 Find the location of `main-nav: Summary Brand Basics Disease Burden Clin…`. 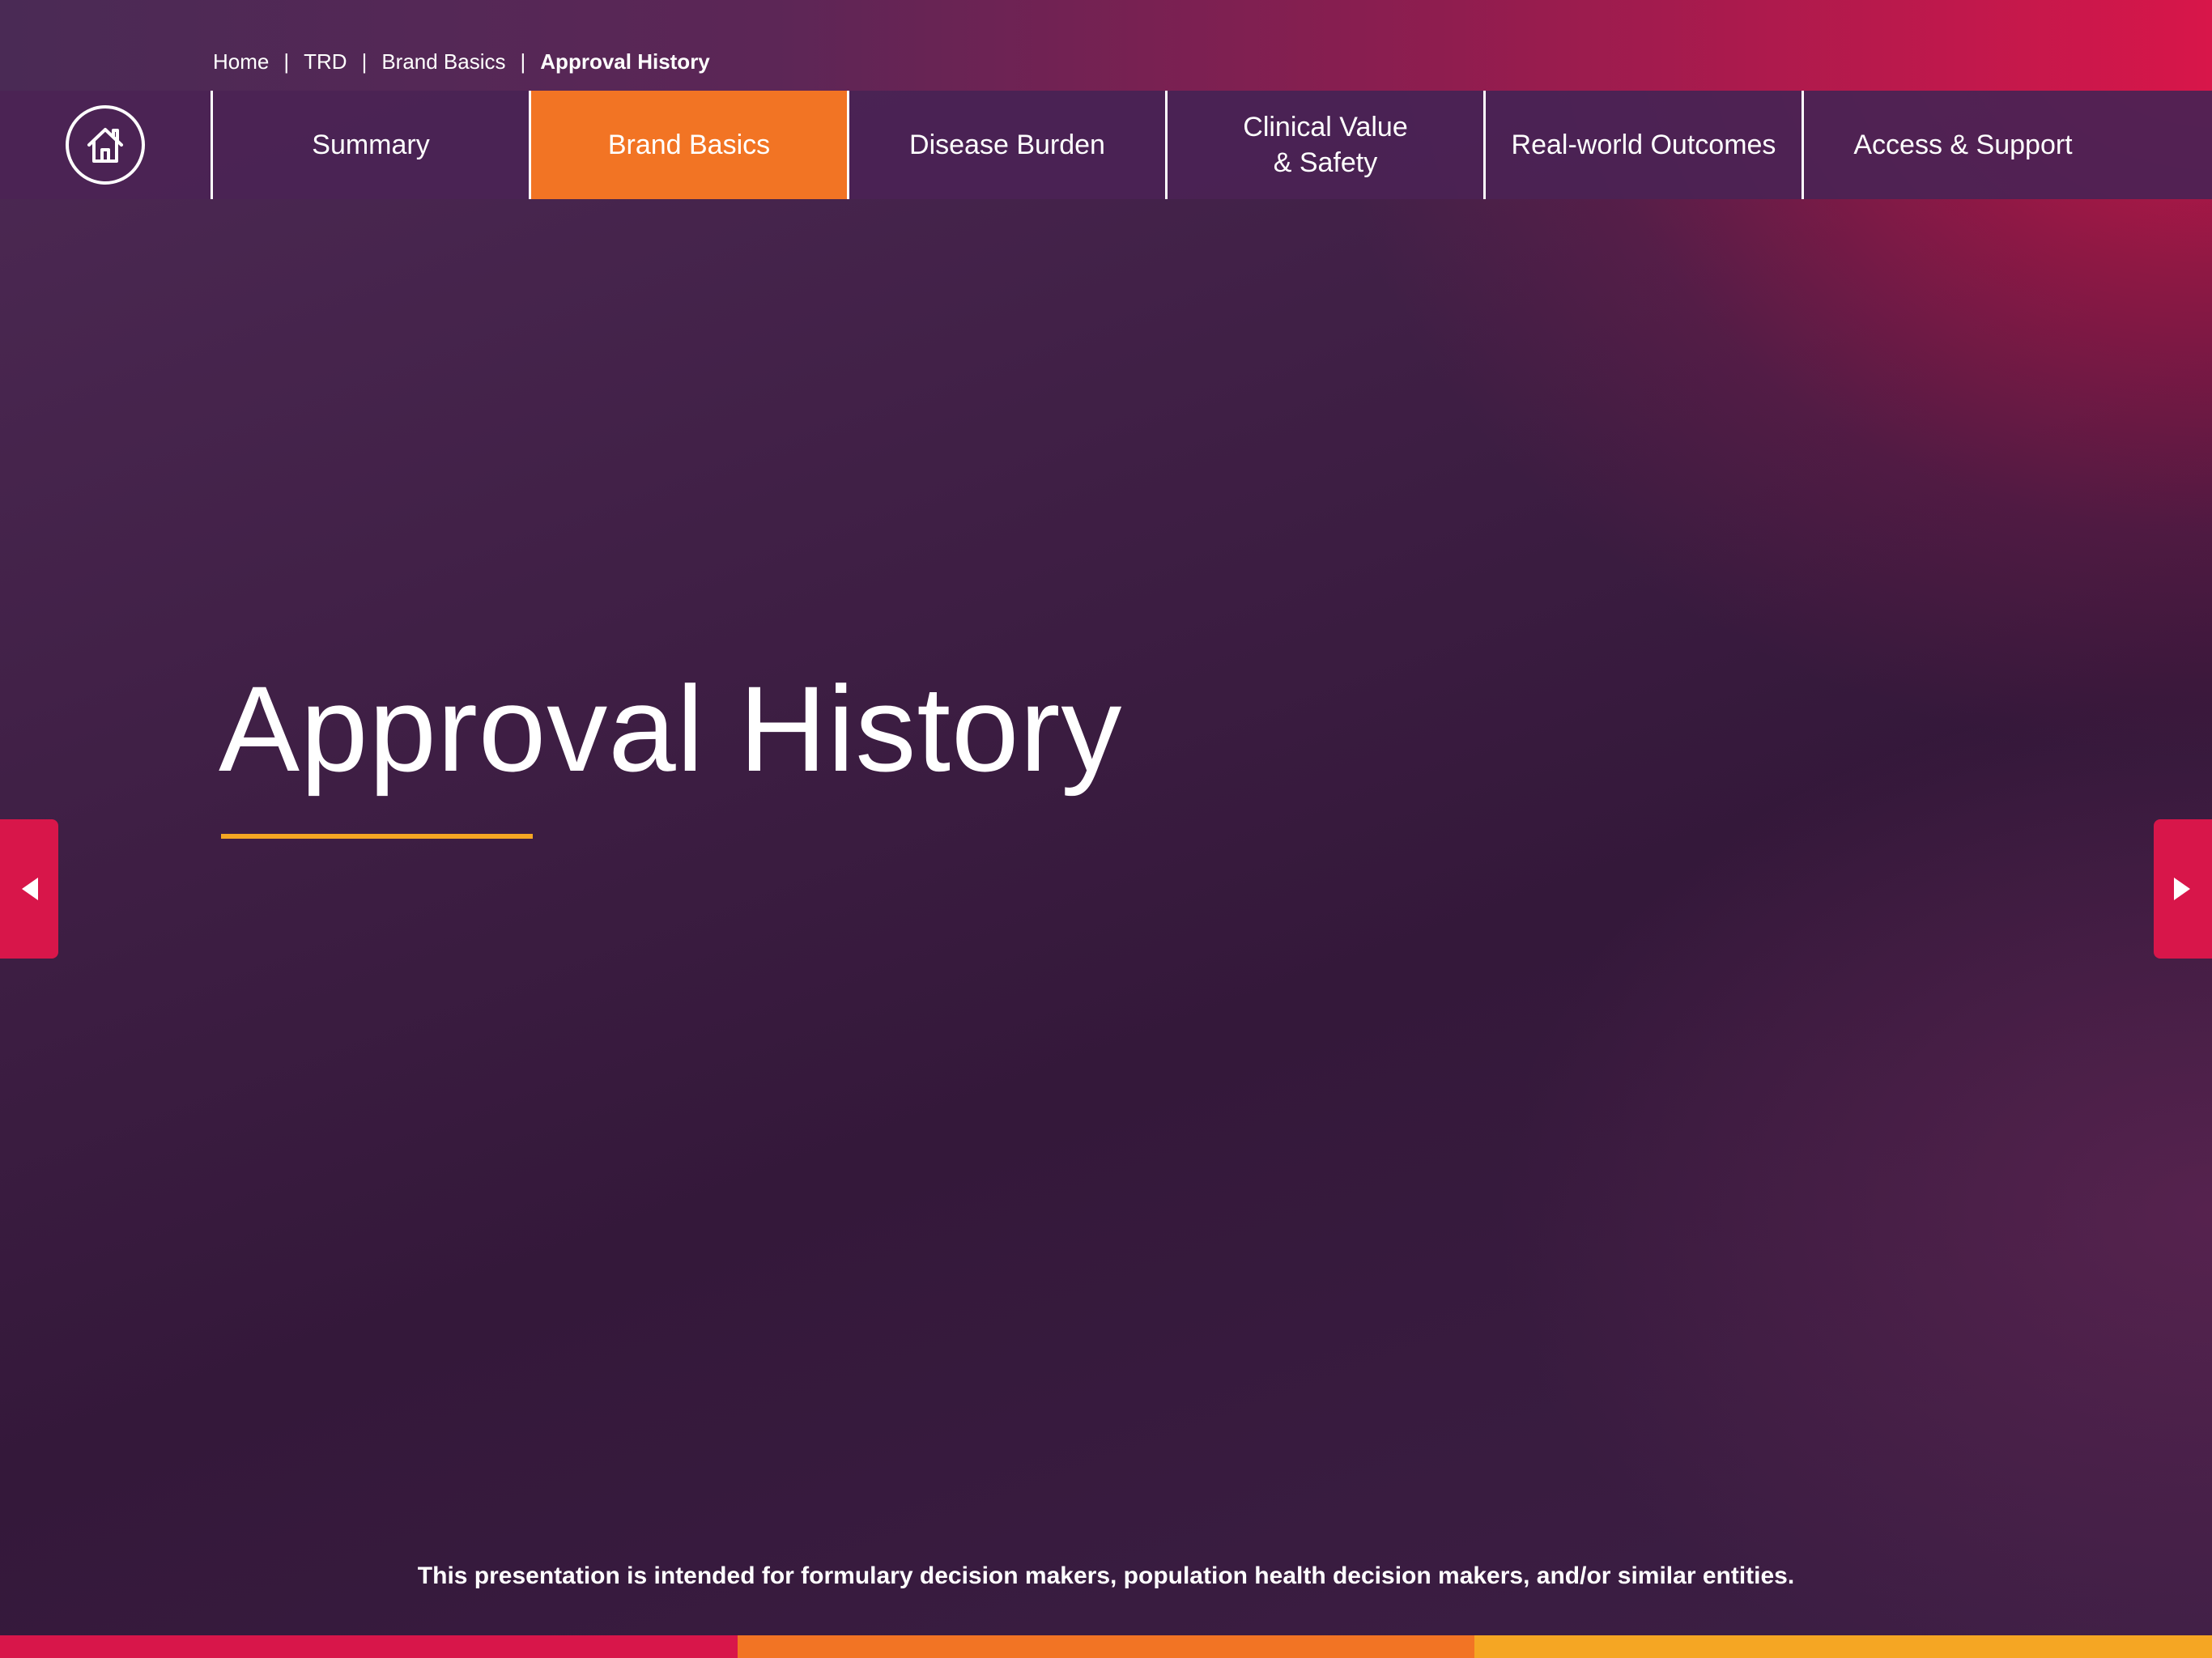

main-nav: Summary Brand Basics Disease Burden Clin… is located at coordinates (1106, 145).